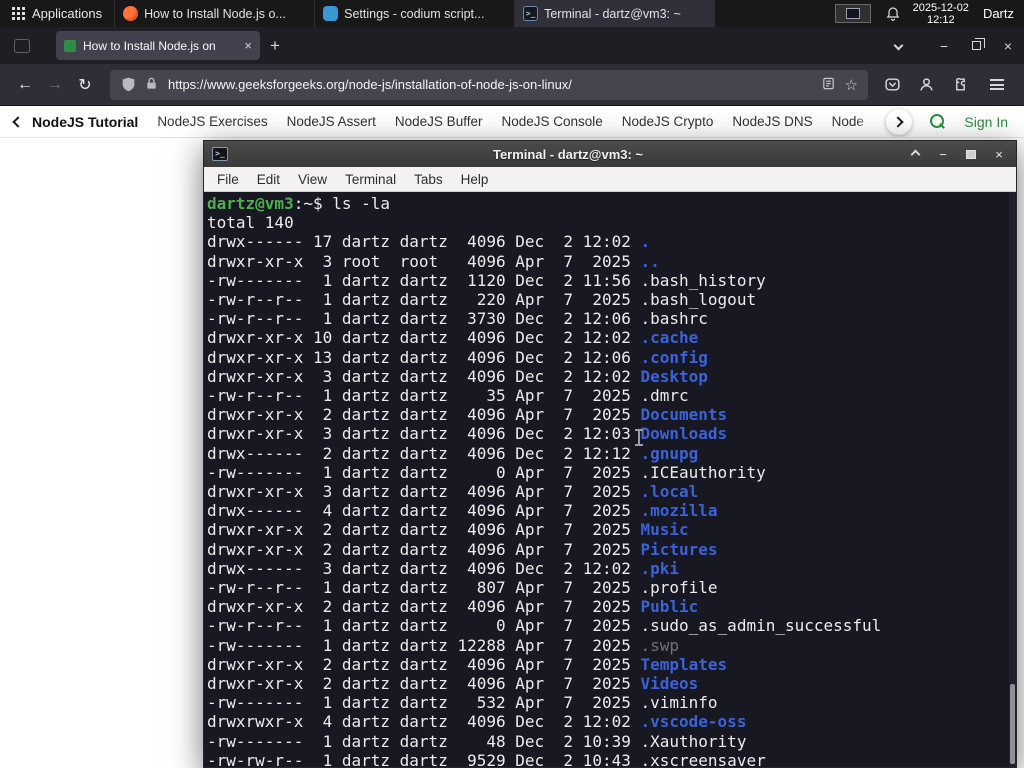  Describe the element at coordinates (22, 45) in the screenshot. I see `firefox-view-icon` at that location.